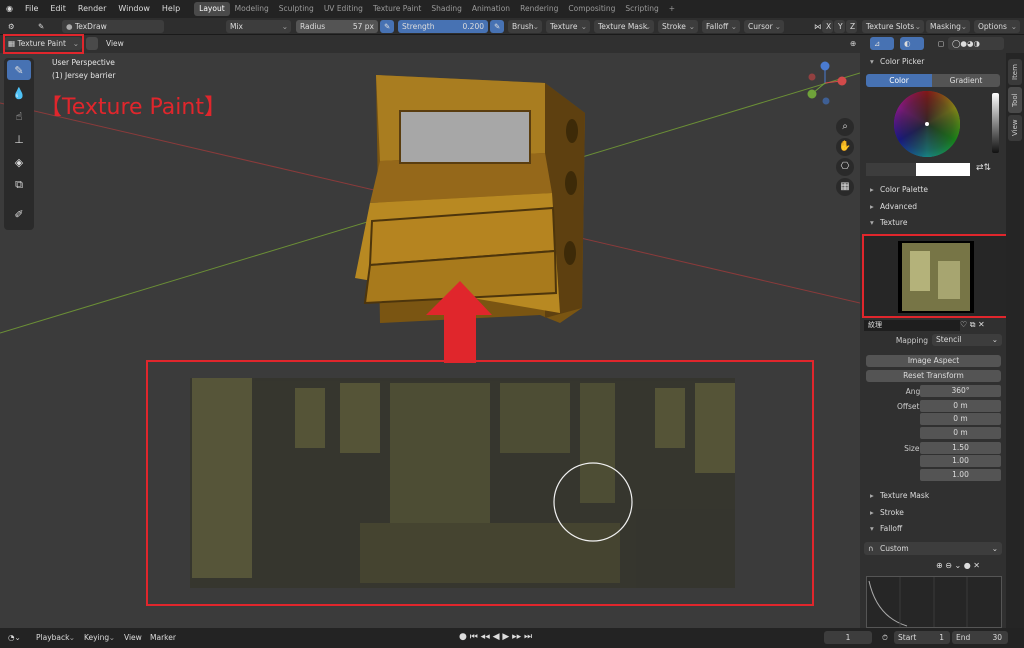 Image resolution: width=1024 pixels, height=648 pixels. What do you see at coordinates (851, 26) in the screenshot?
I see `mirror-z-toggle: Z` at bounding box center [851, 26].